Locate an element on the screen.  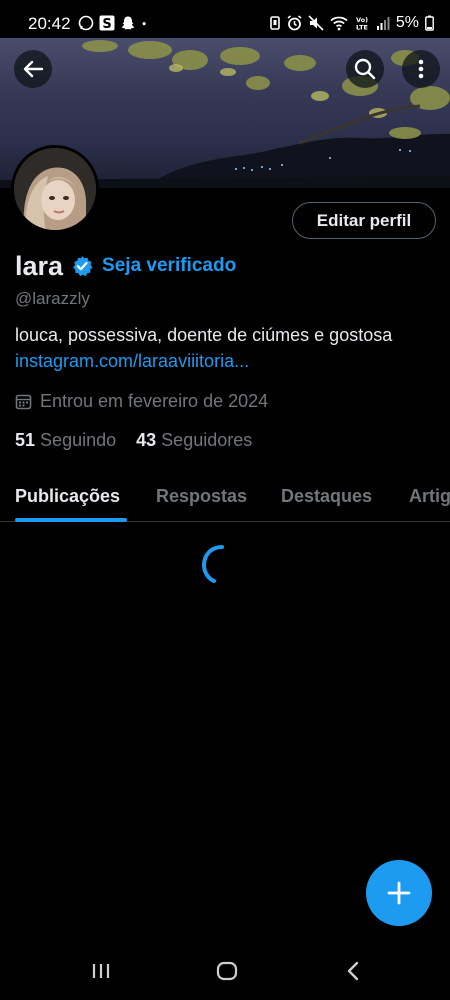
followers-link: 43 Seguidores is located at coordinates (194, 440).